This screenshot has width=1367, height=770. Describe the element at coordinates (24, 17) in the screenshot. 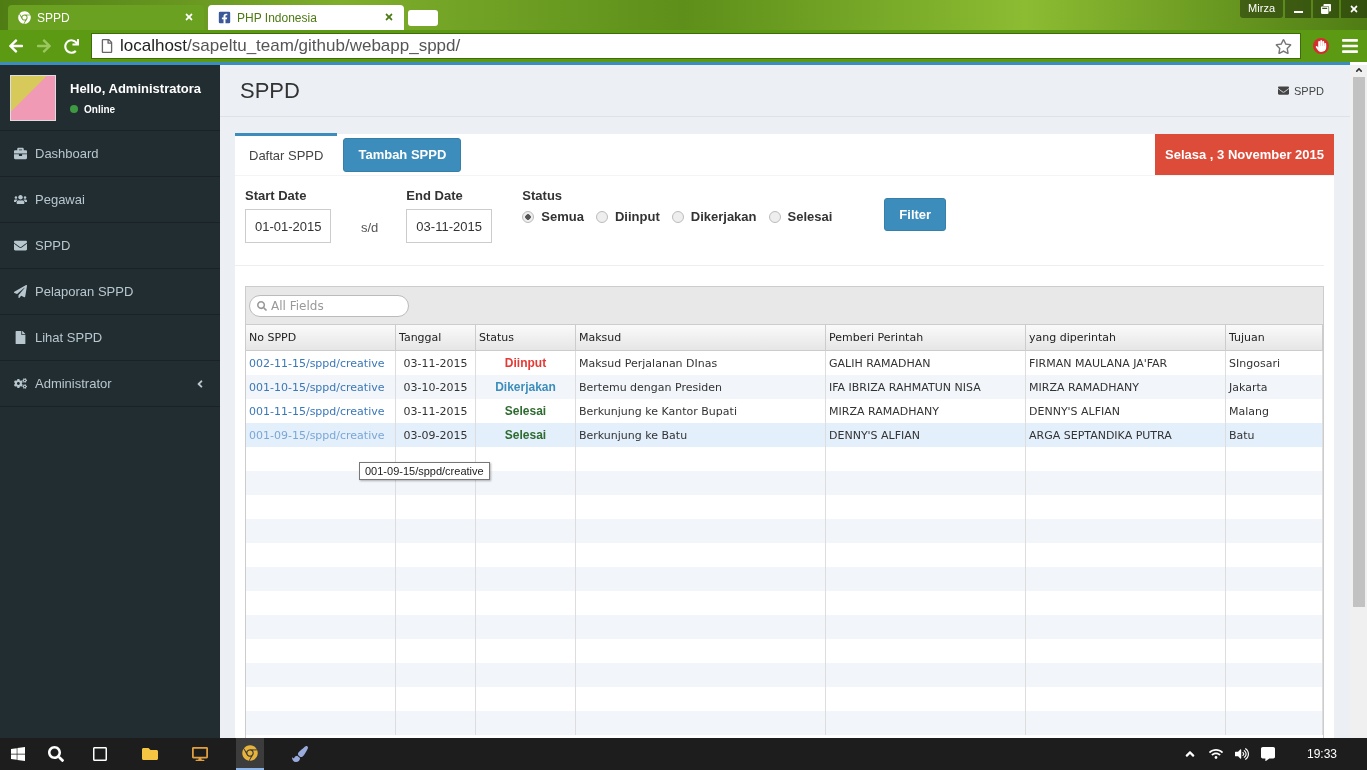

I see `favicon-icon` at that location.